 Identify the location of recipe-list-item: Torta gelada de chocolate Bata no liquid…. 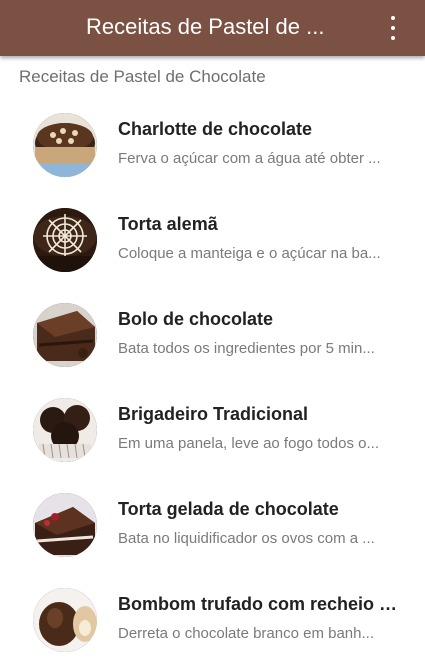
(212, 524).